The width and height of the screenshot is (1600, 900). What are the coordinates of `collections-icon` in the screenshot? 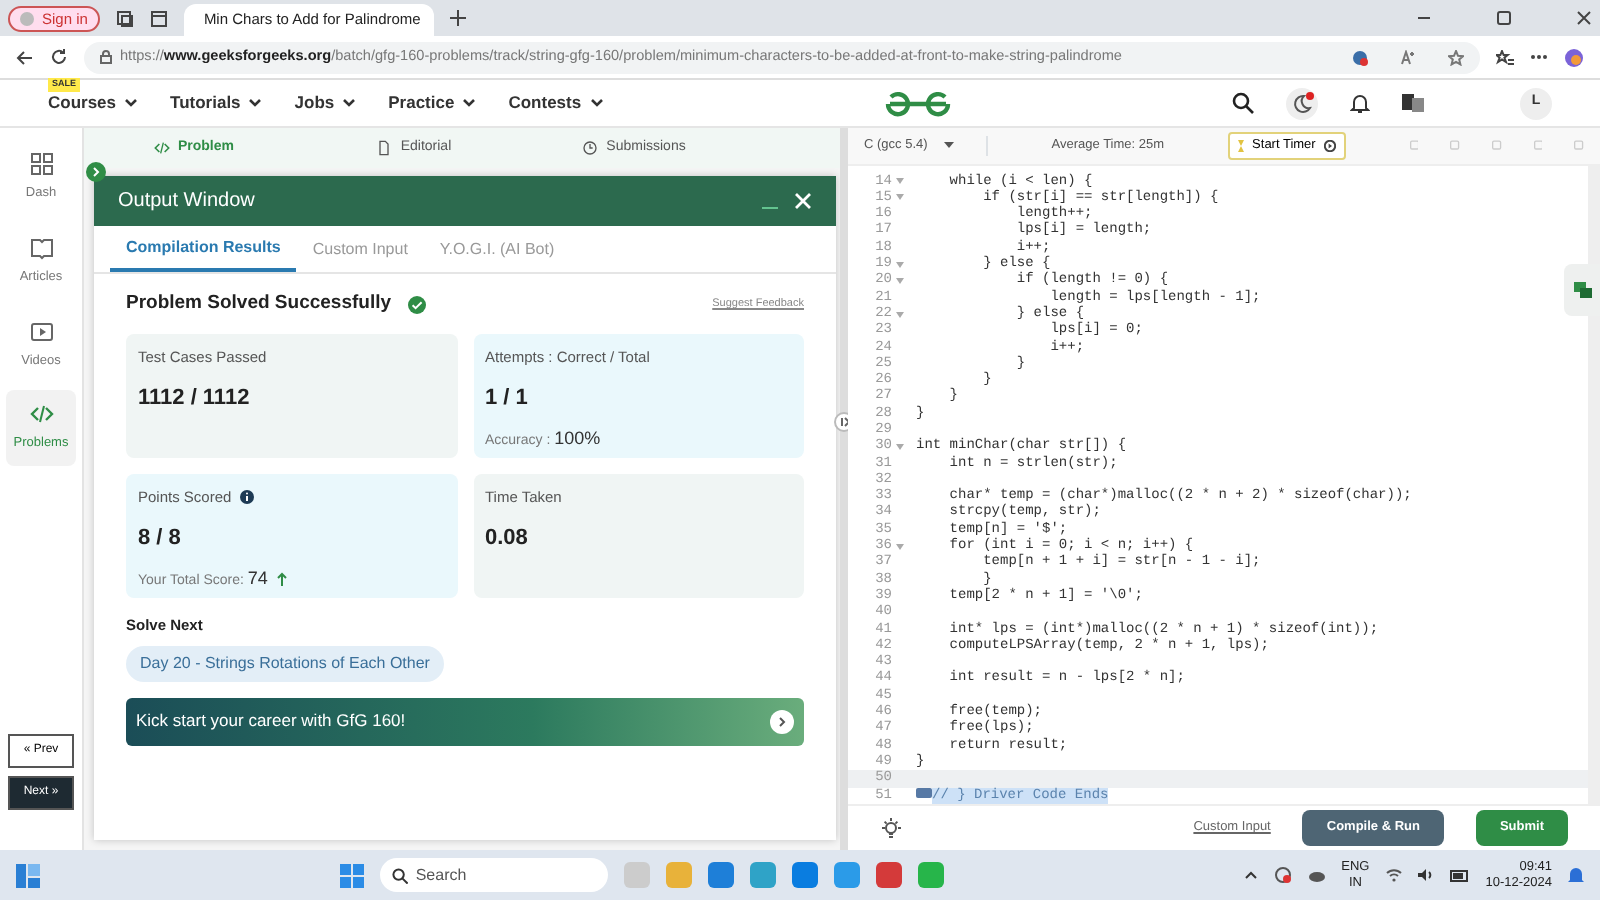 It's located at (124, 18).